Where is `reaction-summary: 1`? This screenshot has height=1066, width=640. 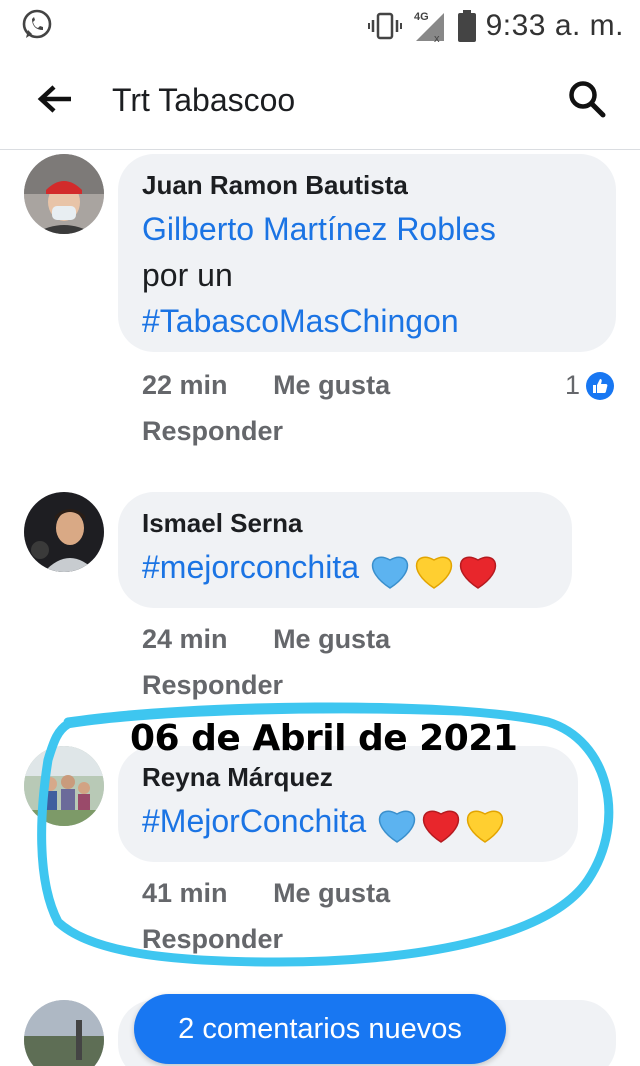
reaction-summary: 1 is located at coordinates (589, 385).